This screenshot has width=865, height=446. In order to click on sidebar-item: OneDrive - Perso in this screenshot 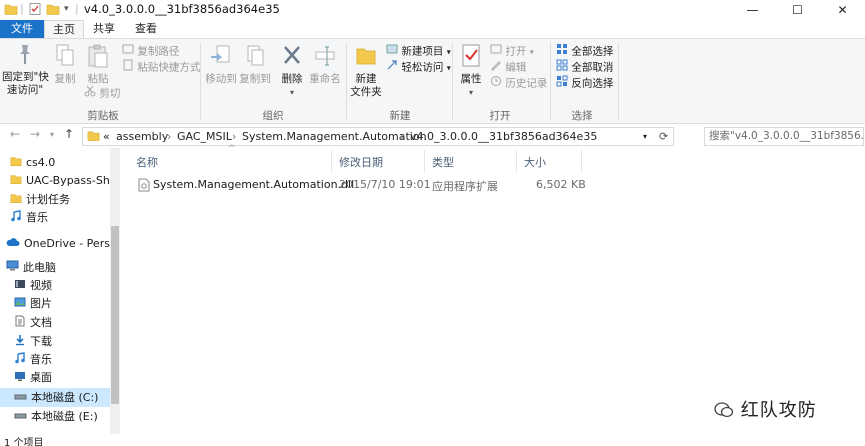, I will do `click(55, 243)`.